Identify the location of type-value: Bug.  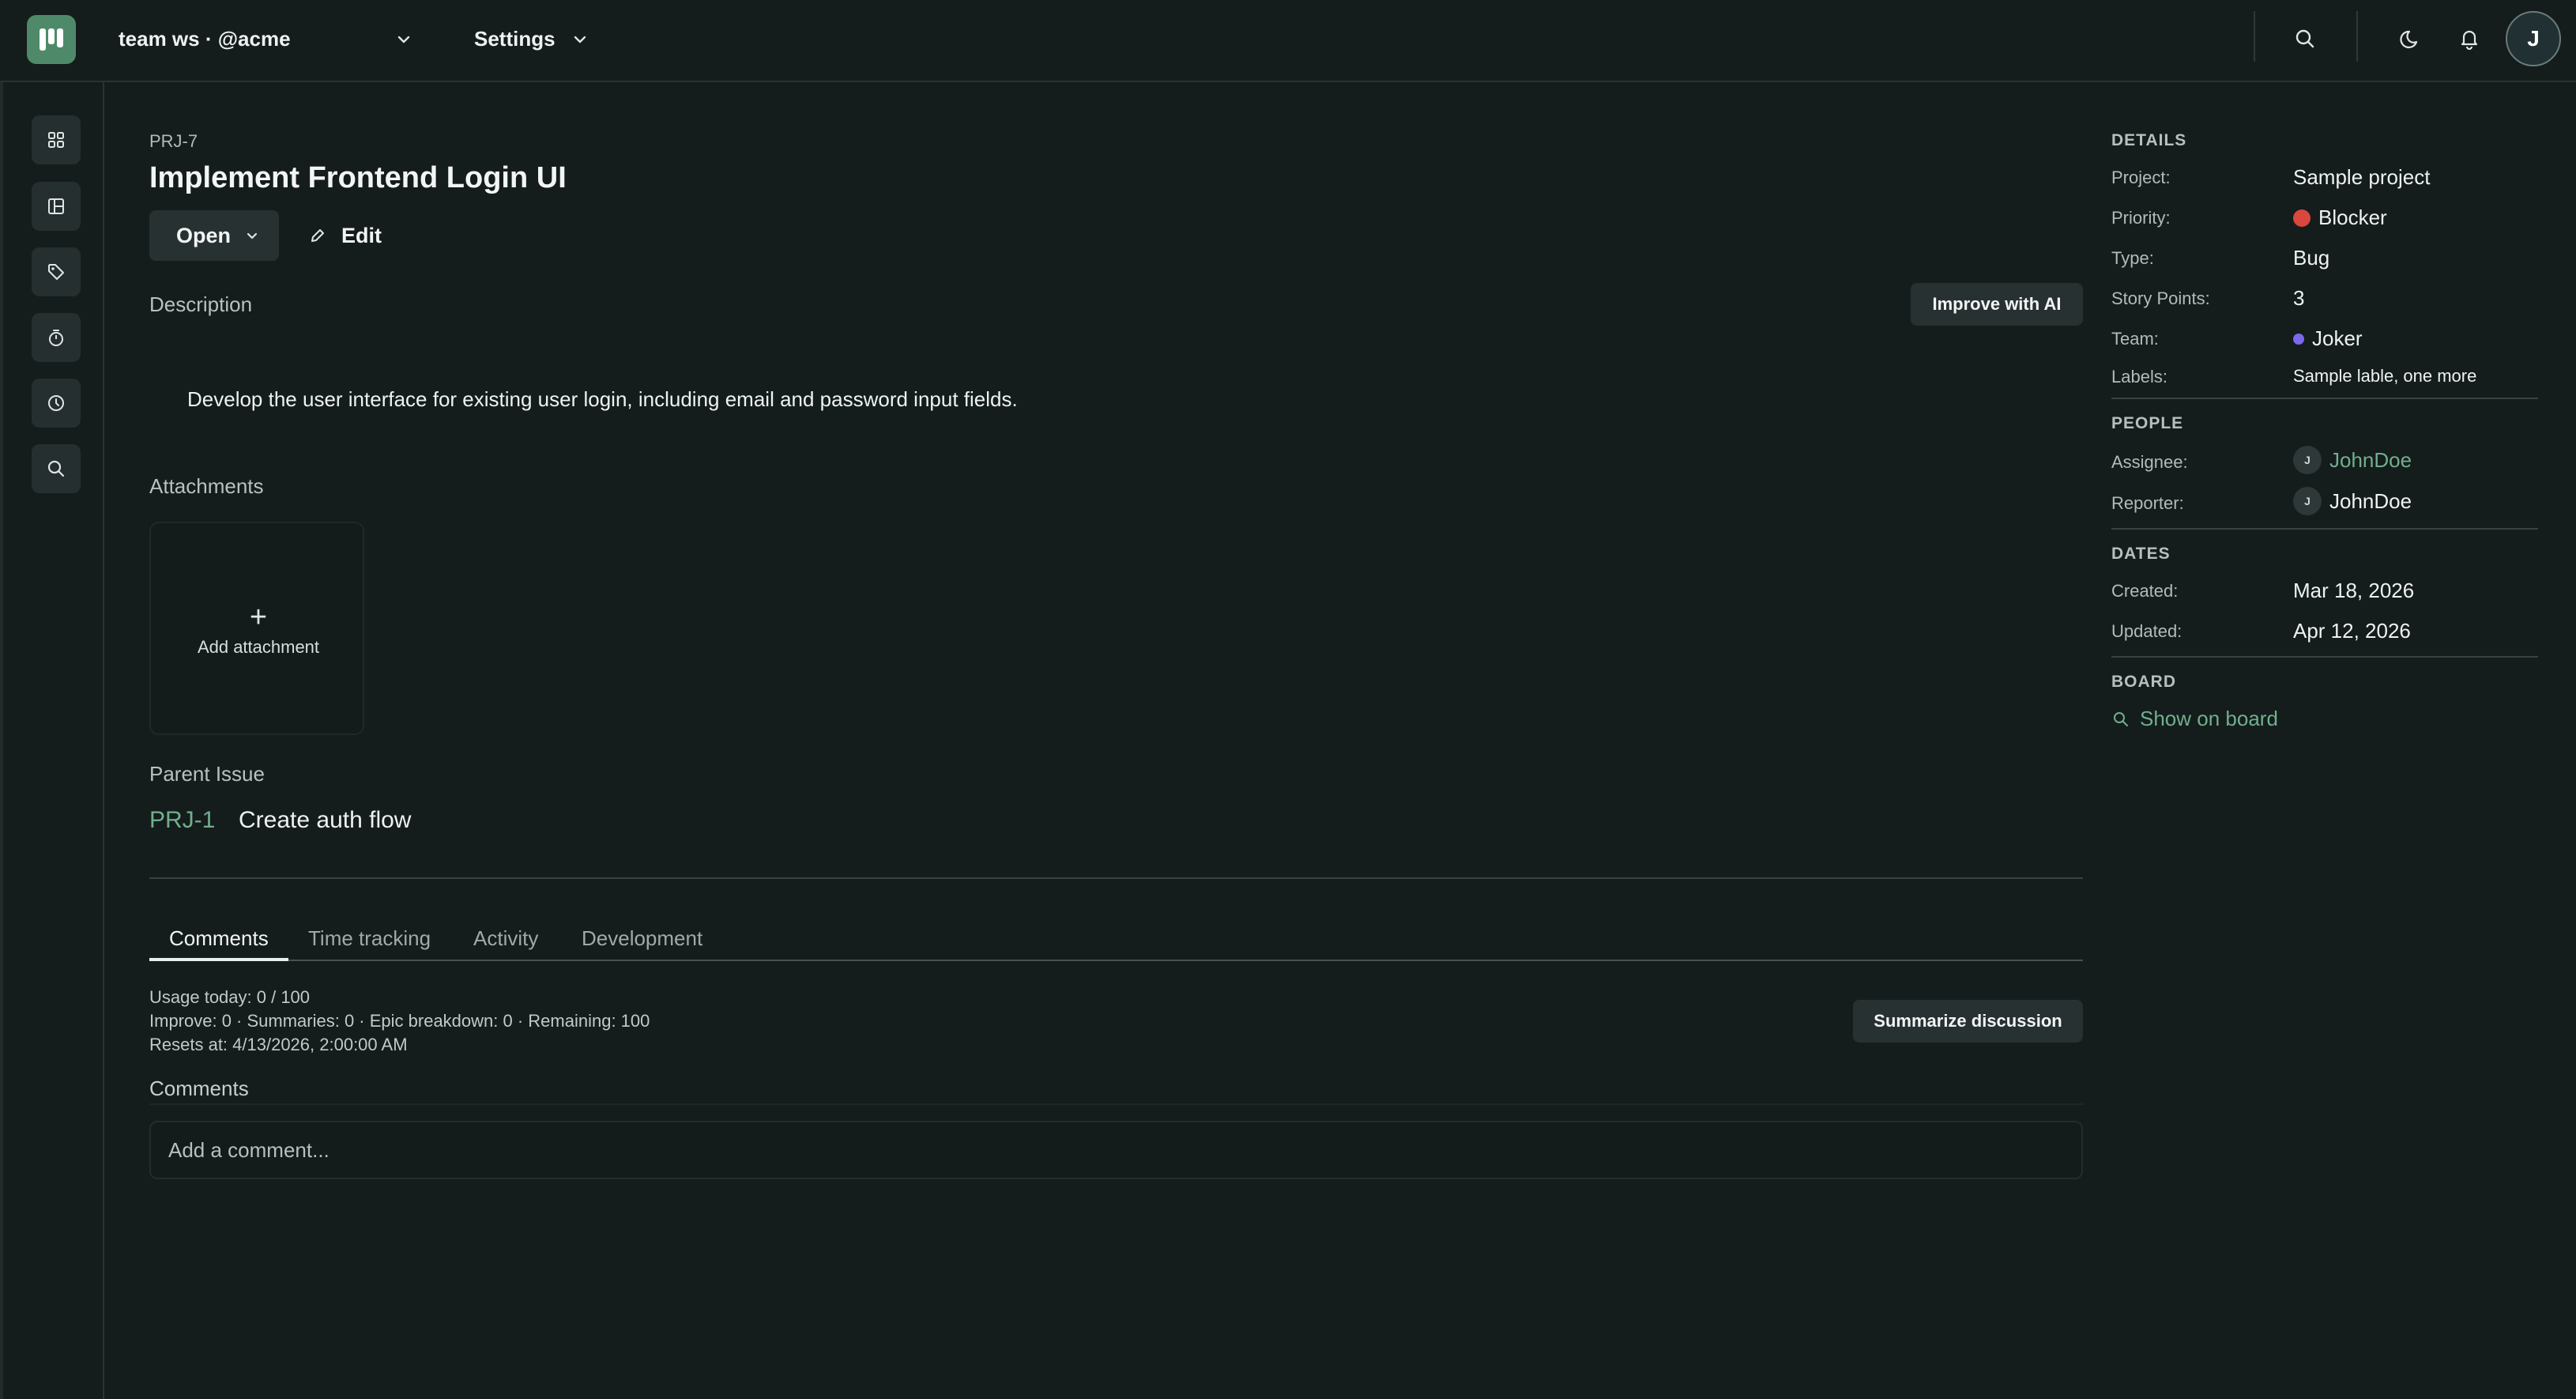
(2311, 258).